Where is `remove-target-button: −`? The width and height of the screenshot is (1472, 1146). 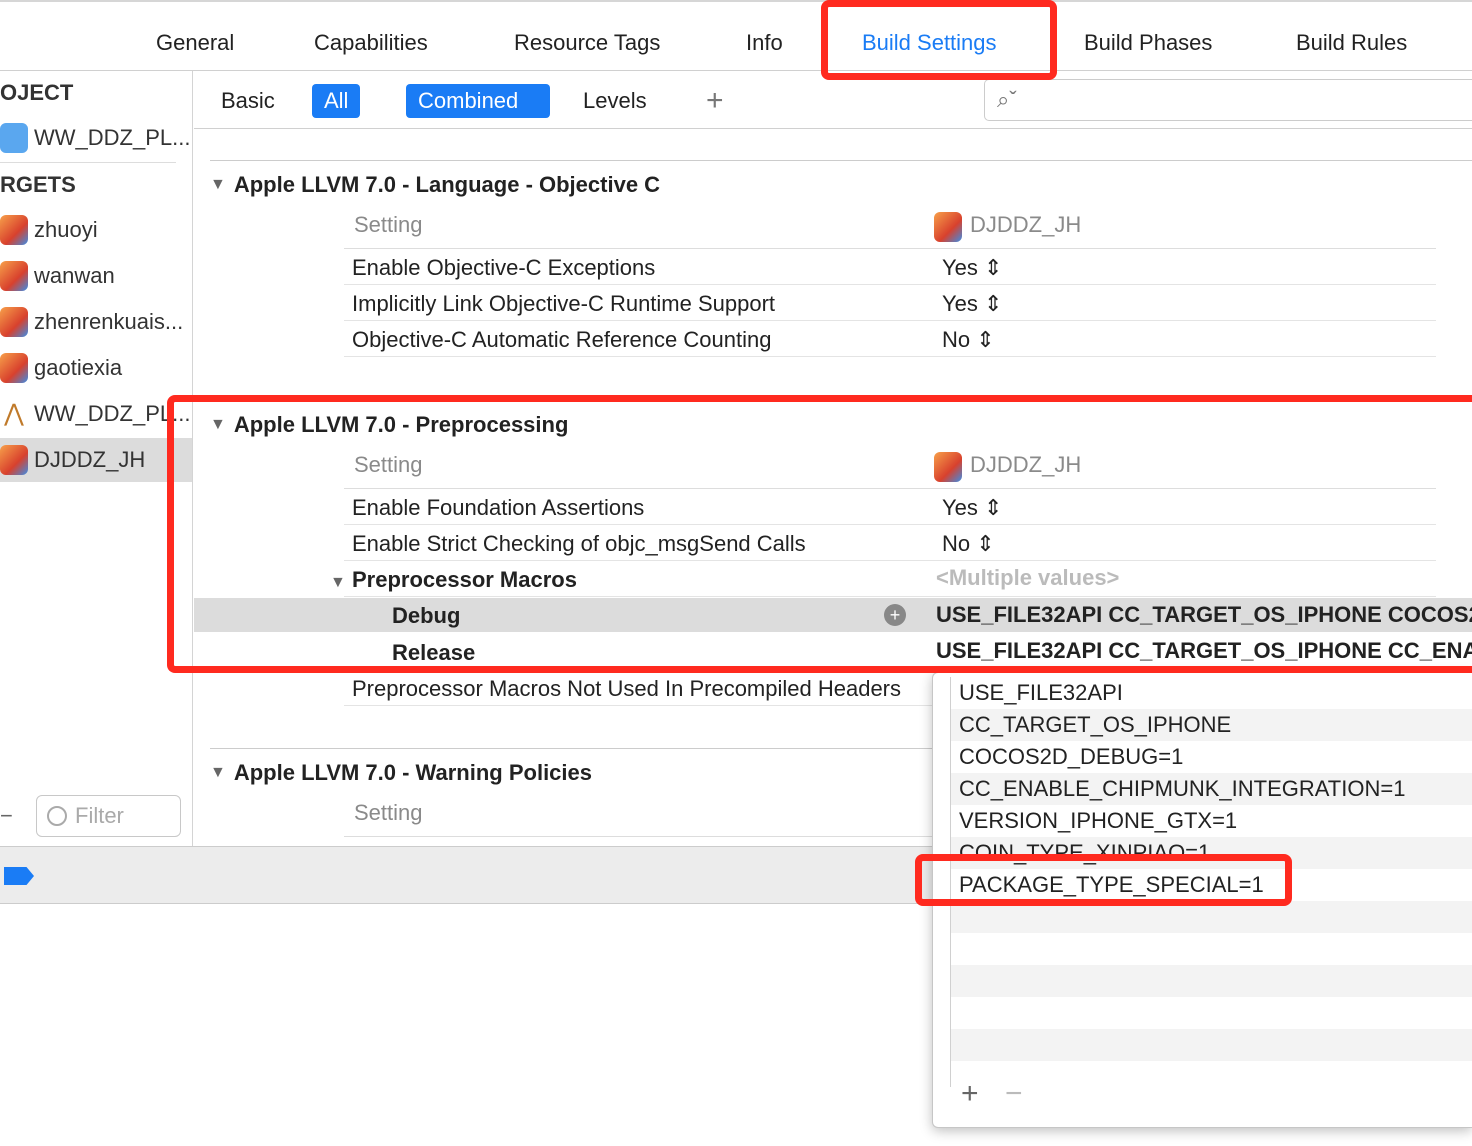 remove-target-button: − is located at coordinates (6, 816).